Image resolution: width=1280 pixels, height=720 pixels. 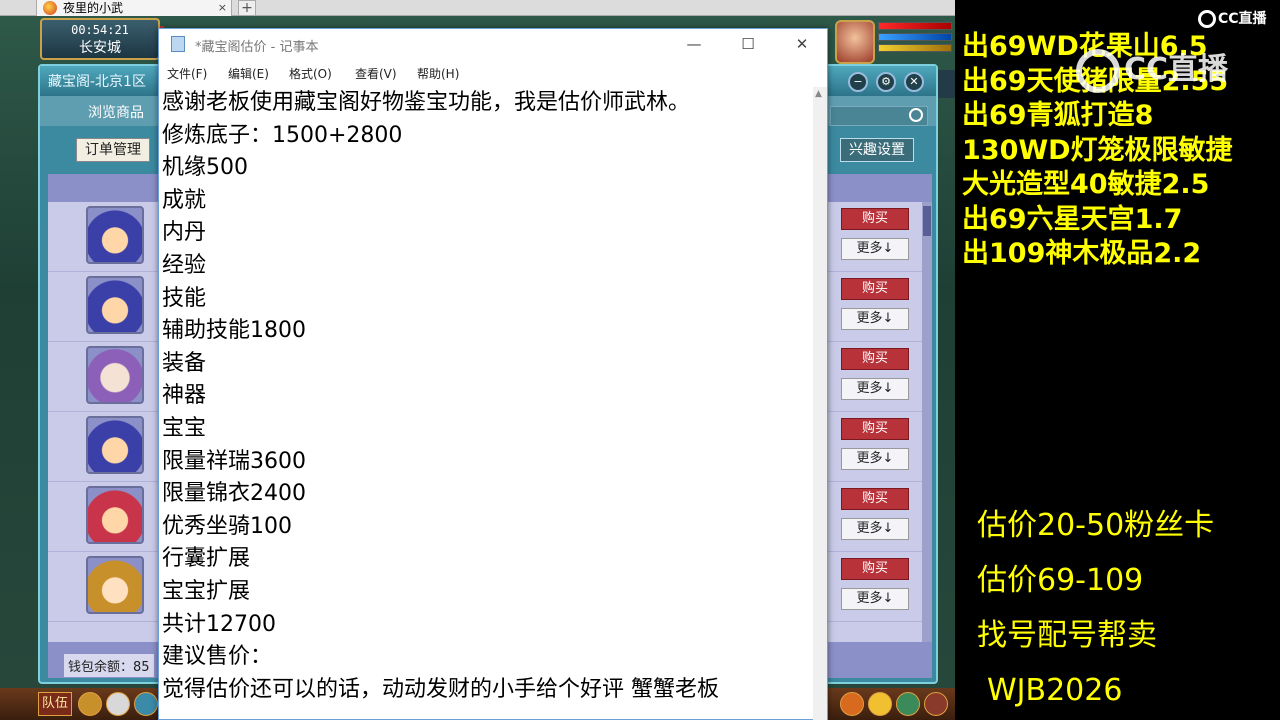 What do you see at coordinates (1097, 150) in the screenshot?
I see `sale-item: 130WD灯笼极限敏捷` at bounding box center [1097, 150].